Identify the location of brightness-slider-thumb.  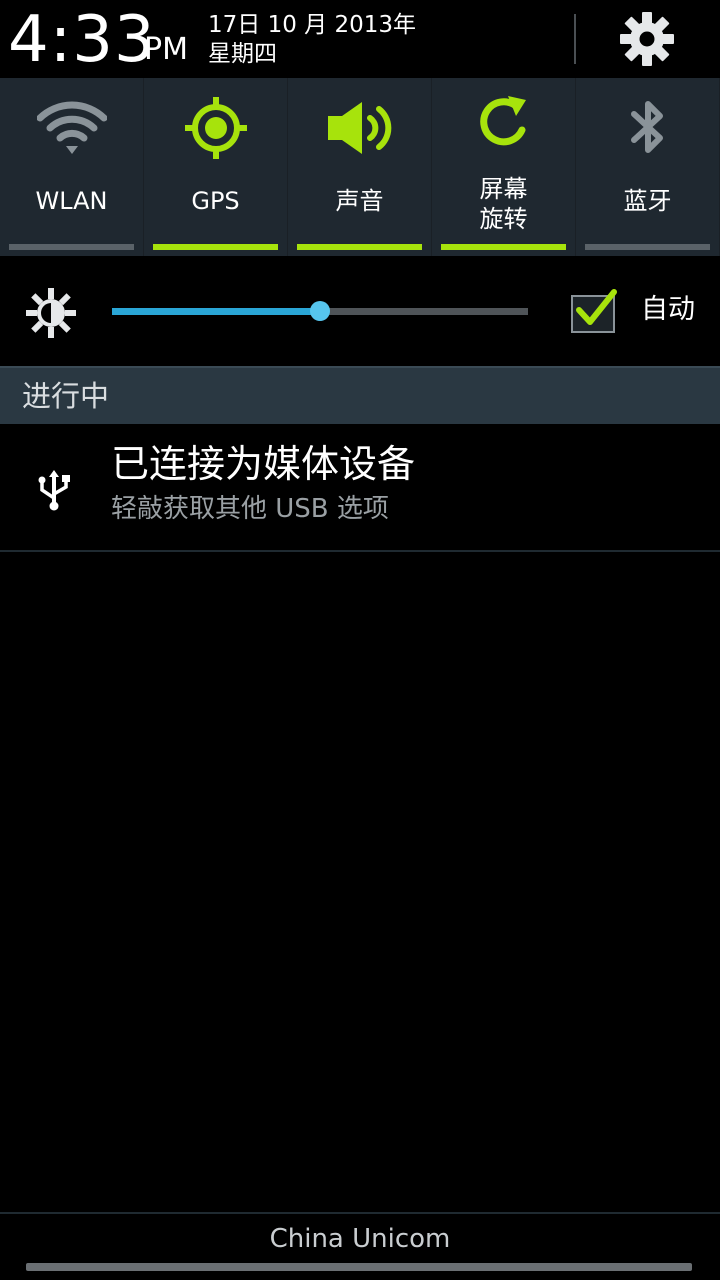
(320, 311).